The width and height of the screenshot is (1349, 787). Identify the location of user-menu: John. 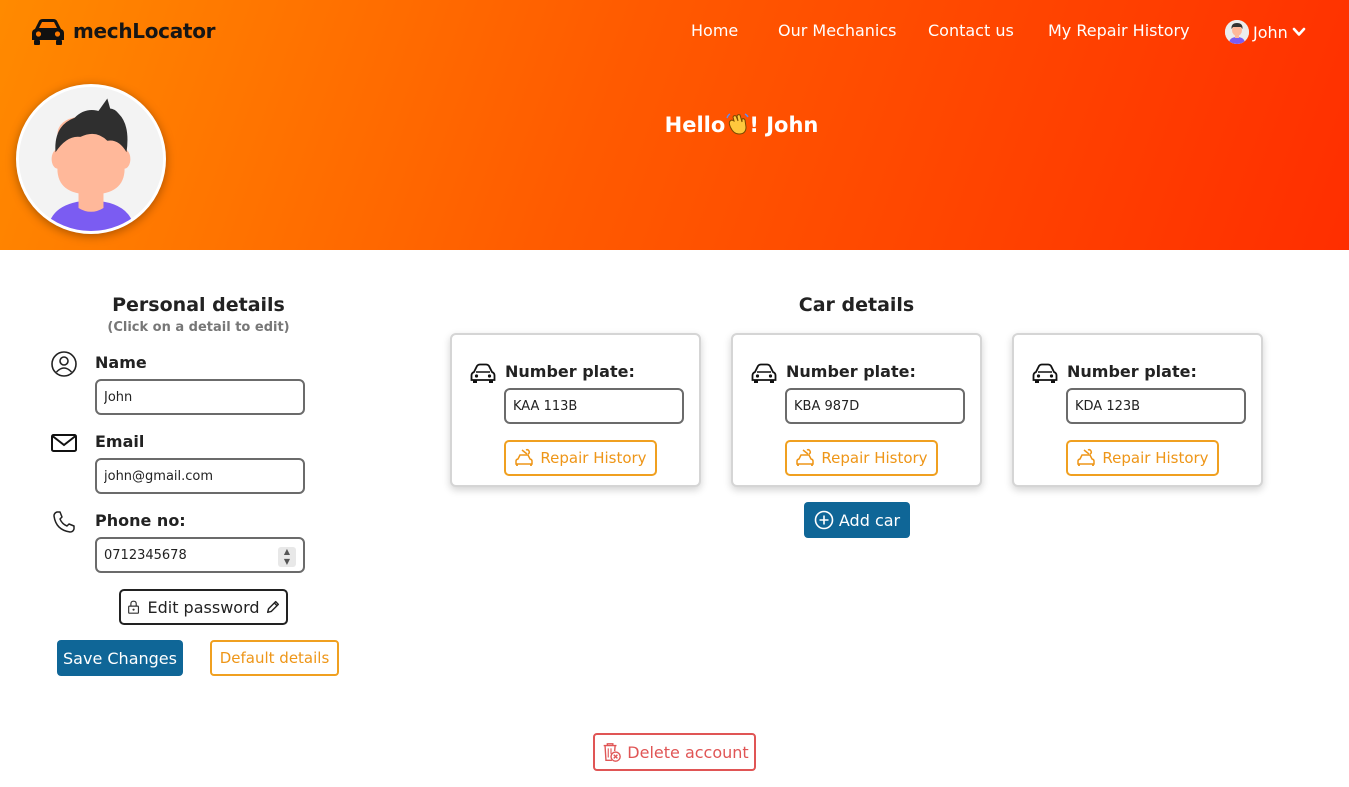
(1265, 32).